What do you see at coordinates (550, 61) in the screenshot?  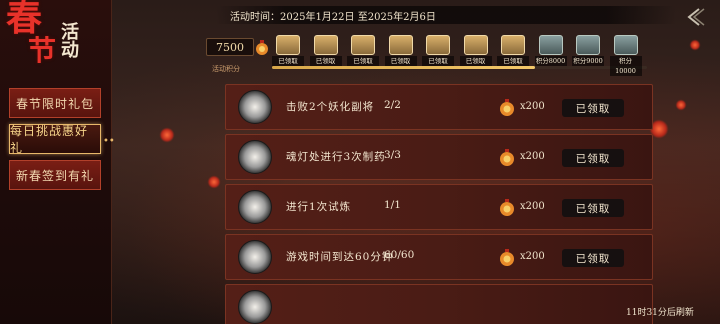 I see `milestone-tag: 积分8000` at bounding box center [550, 61].